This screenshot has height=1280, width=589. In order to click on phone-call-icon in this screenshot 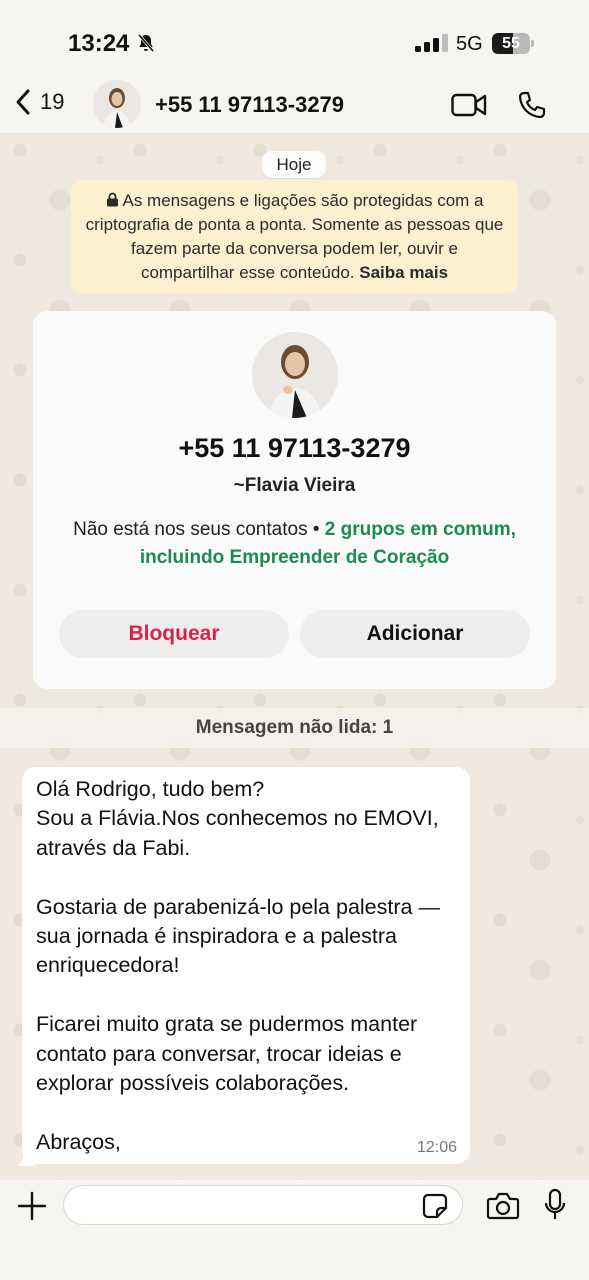, I will do `click(532, 105)`.